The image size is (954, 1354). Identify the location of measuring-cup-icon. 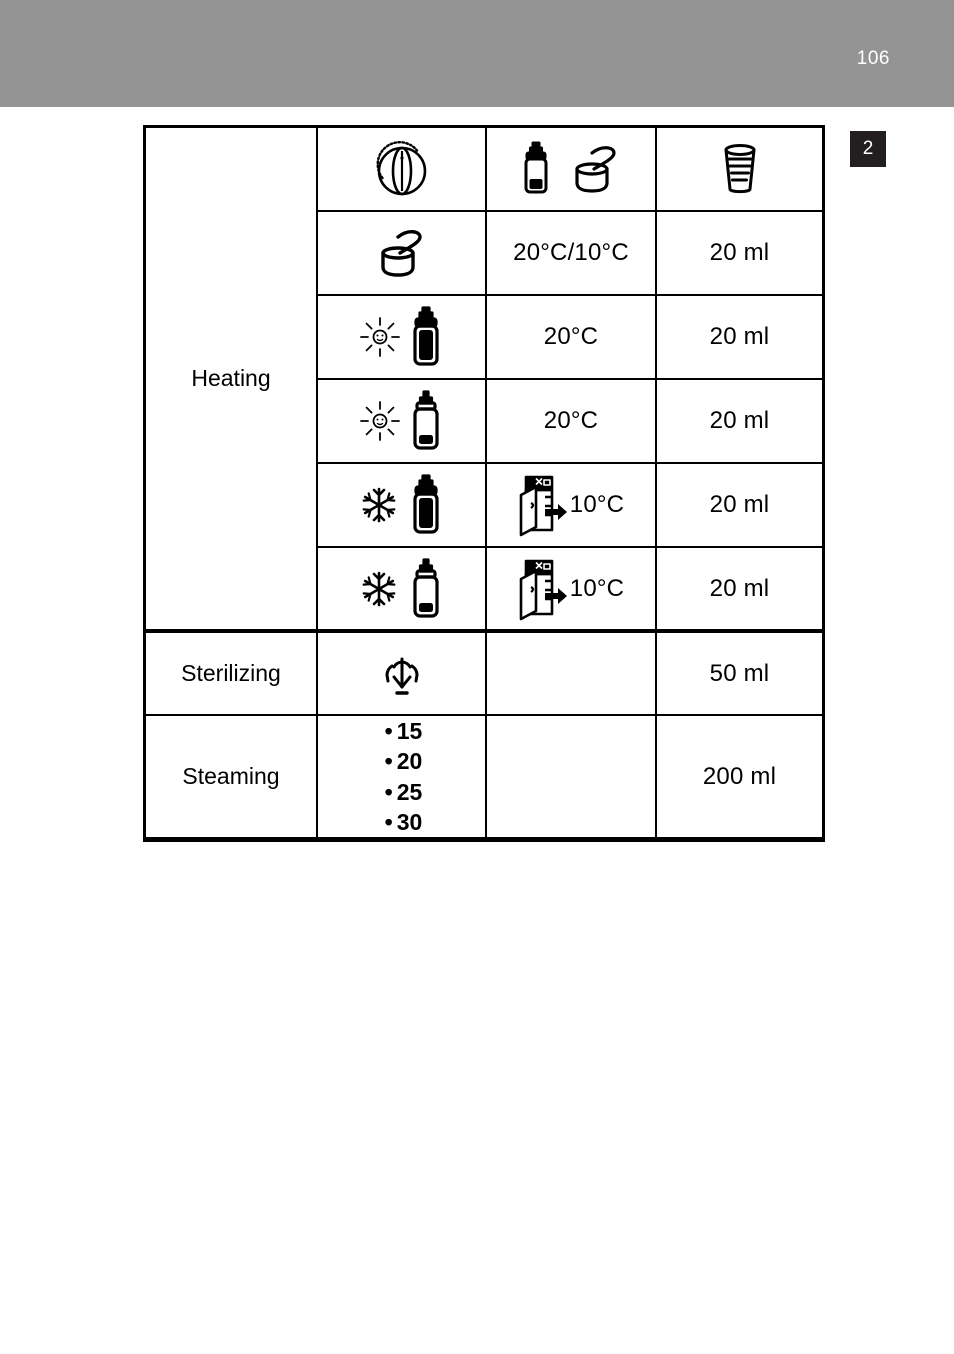
(740, 169).